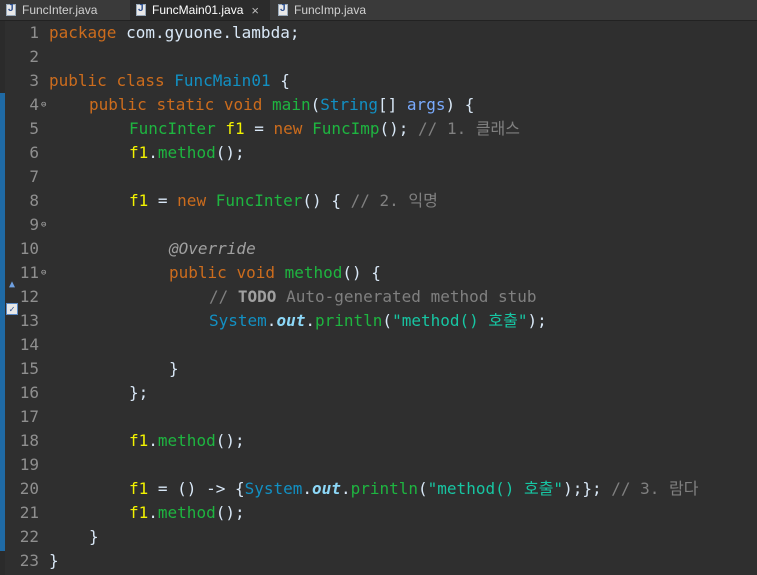 This screenshot has height=575, width=757. I want to click on tab-label: FuncInter.java, so click(60, 10).